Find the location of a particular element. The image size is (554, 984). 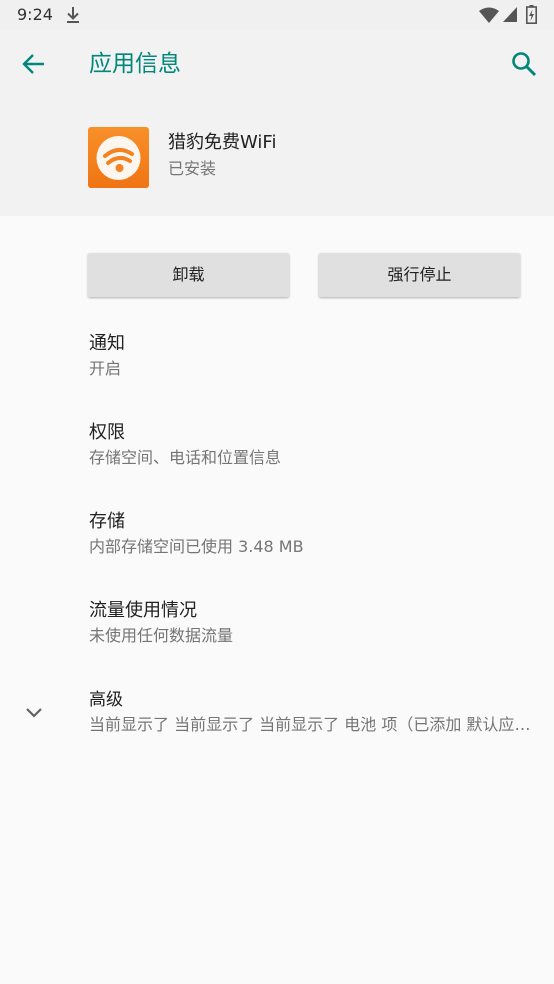

download-icon is located at coordinates (73, 15).